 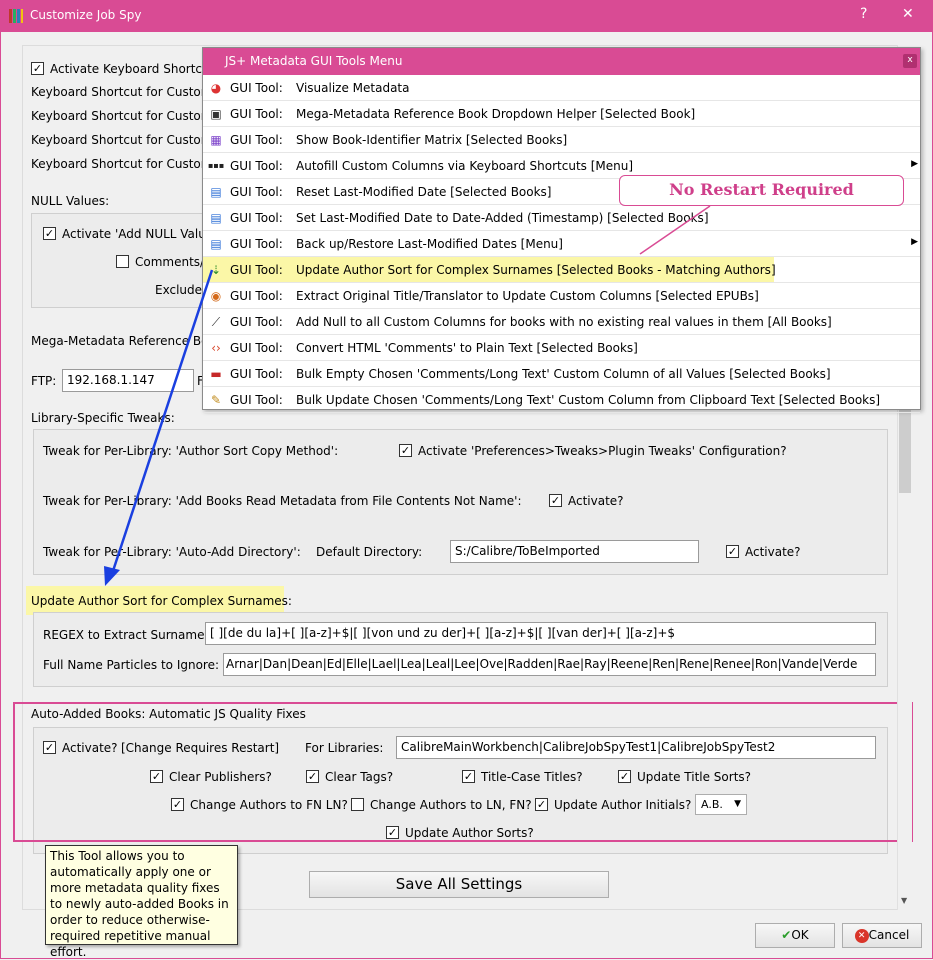 I want to click on blue-arrow-head, so click(x=112, y=576).